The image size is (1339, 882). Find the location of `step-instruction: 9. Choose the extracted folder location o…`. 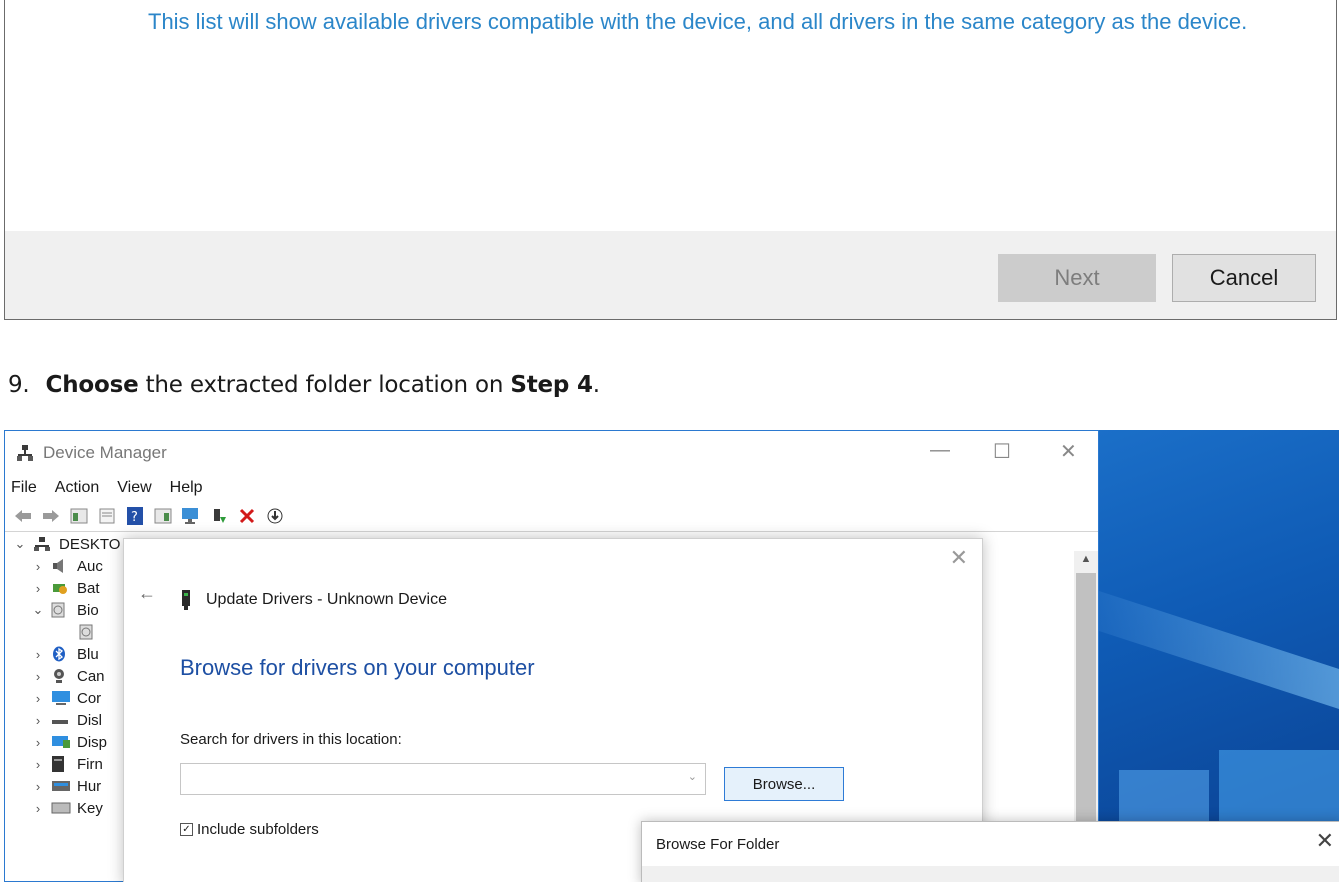

step-instruction: 9. Choose the extracted folder location o… is located at coordinates (304, 385).